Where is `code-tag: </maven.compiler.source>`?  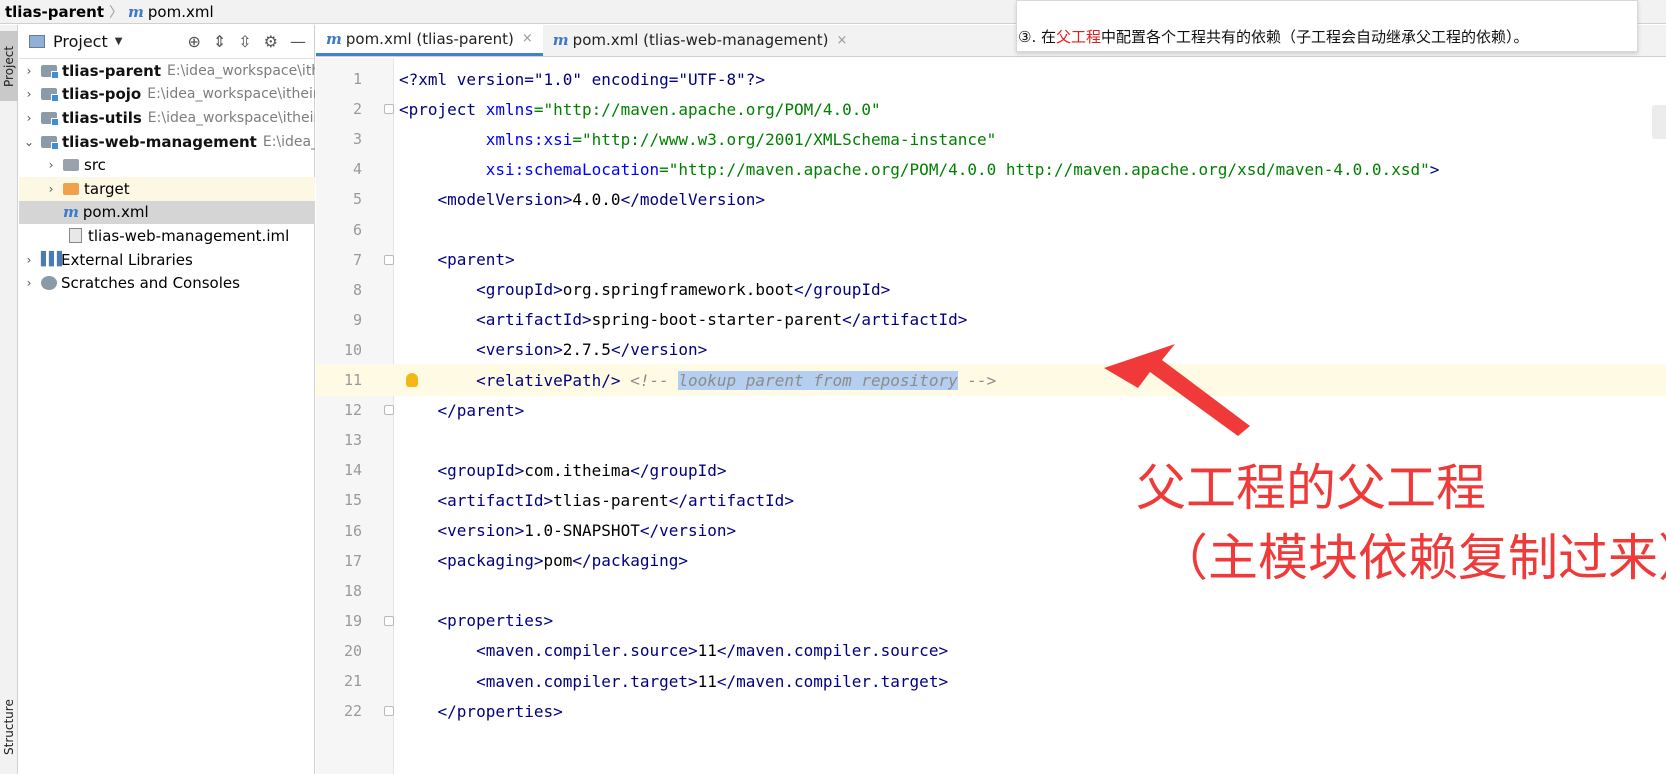 code-tag: </maven.compiler.source> is located at coordinates (832, 651).